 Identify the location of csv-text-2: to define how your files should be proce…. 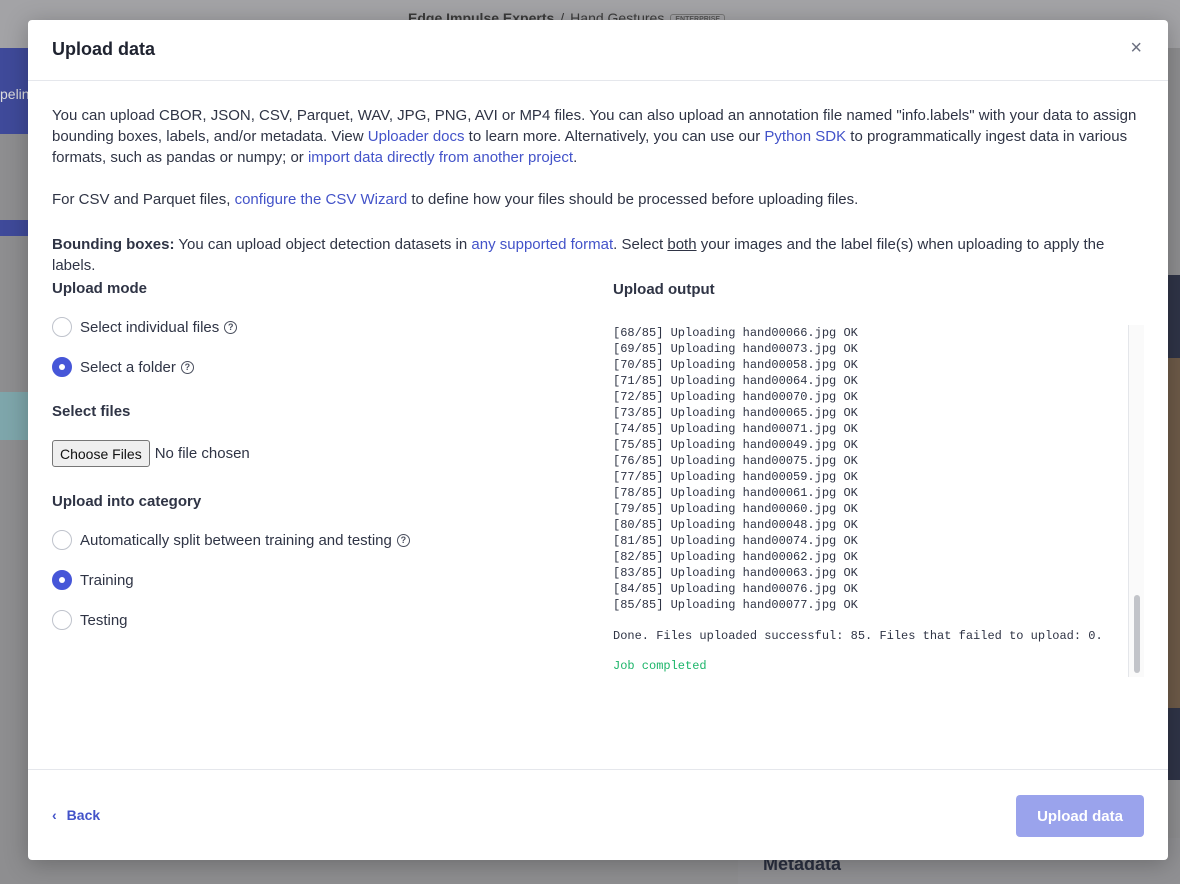
(633, 199).